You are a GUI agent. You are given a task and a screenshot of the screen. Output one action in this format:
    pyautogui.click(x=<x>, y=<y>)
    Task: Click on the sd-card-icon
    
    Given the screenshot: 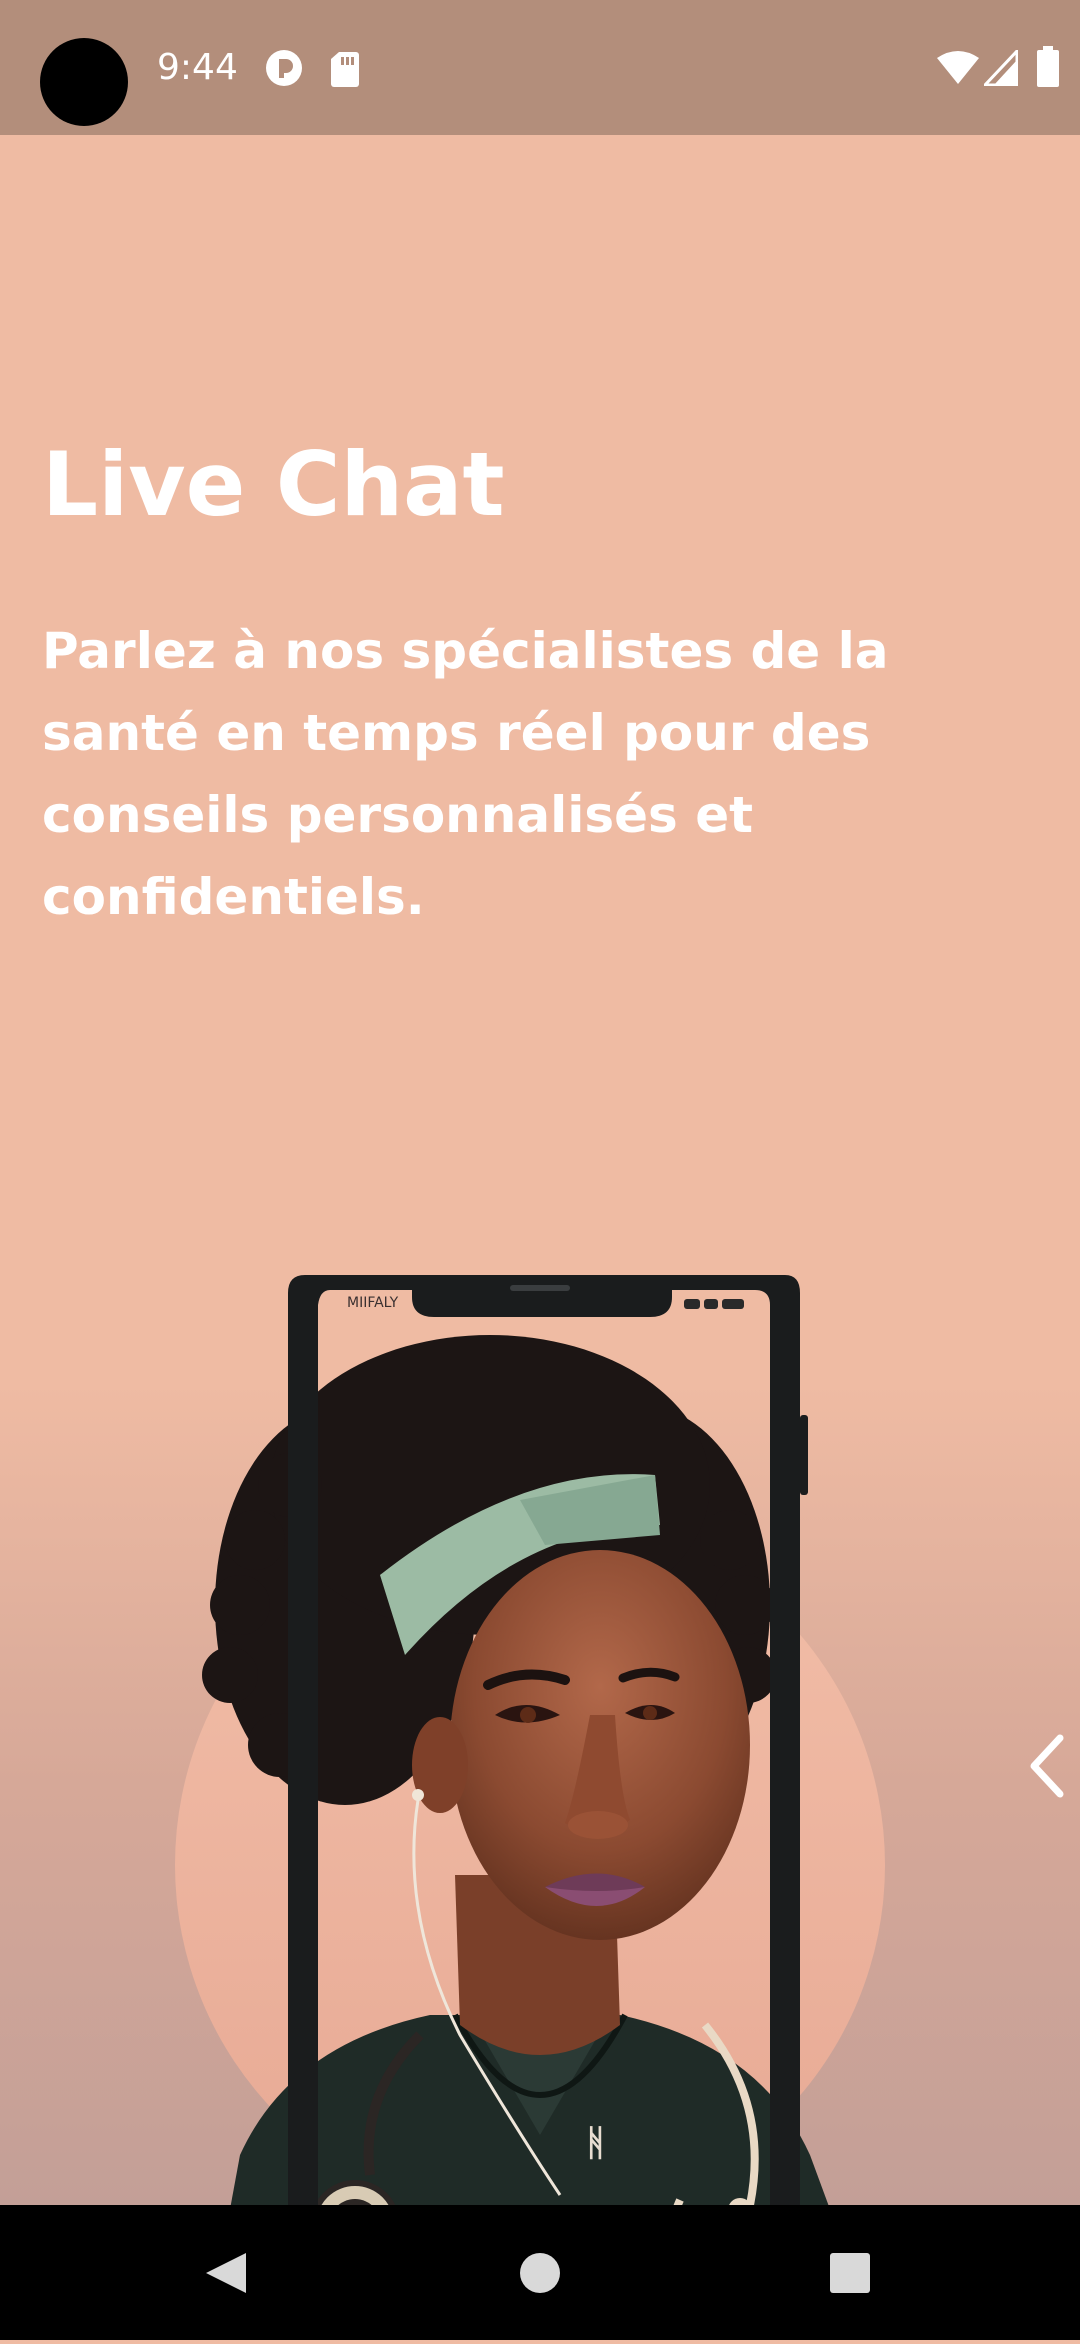 What is the action you would take?
    pyautogui.click(x=345, y=69)
    